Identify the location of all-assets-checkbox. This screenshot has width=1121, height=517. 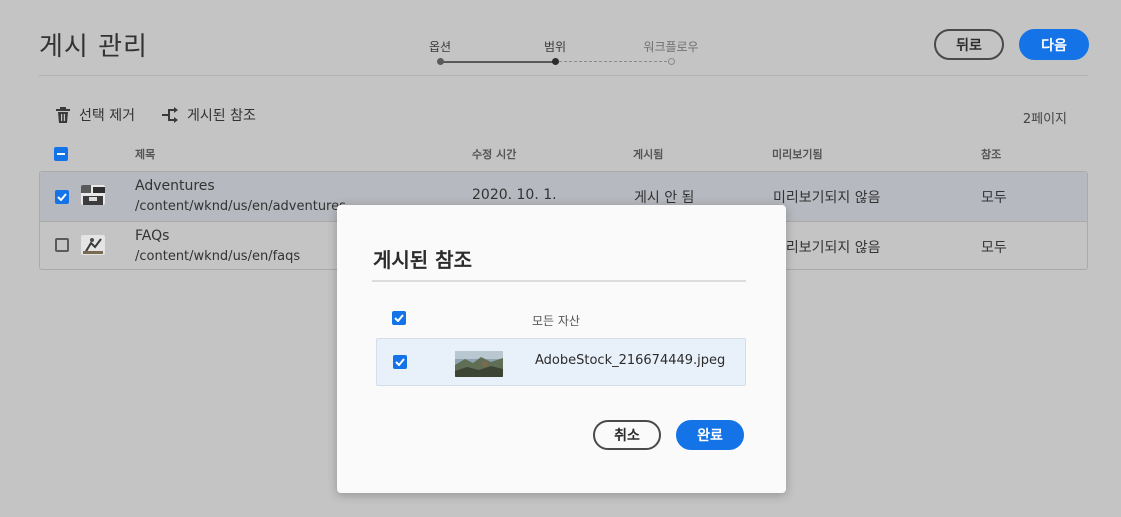
(399, 318).